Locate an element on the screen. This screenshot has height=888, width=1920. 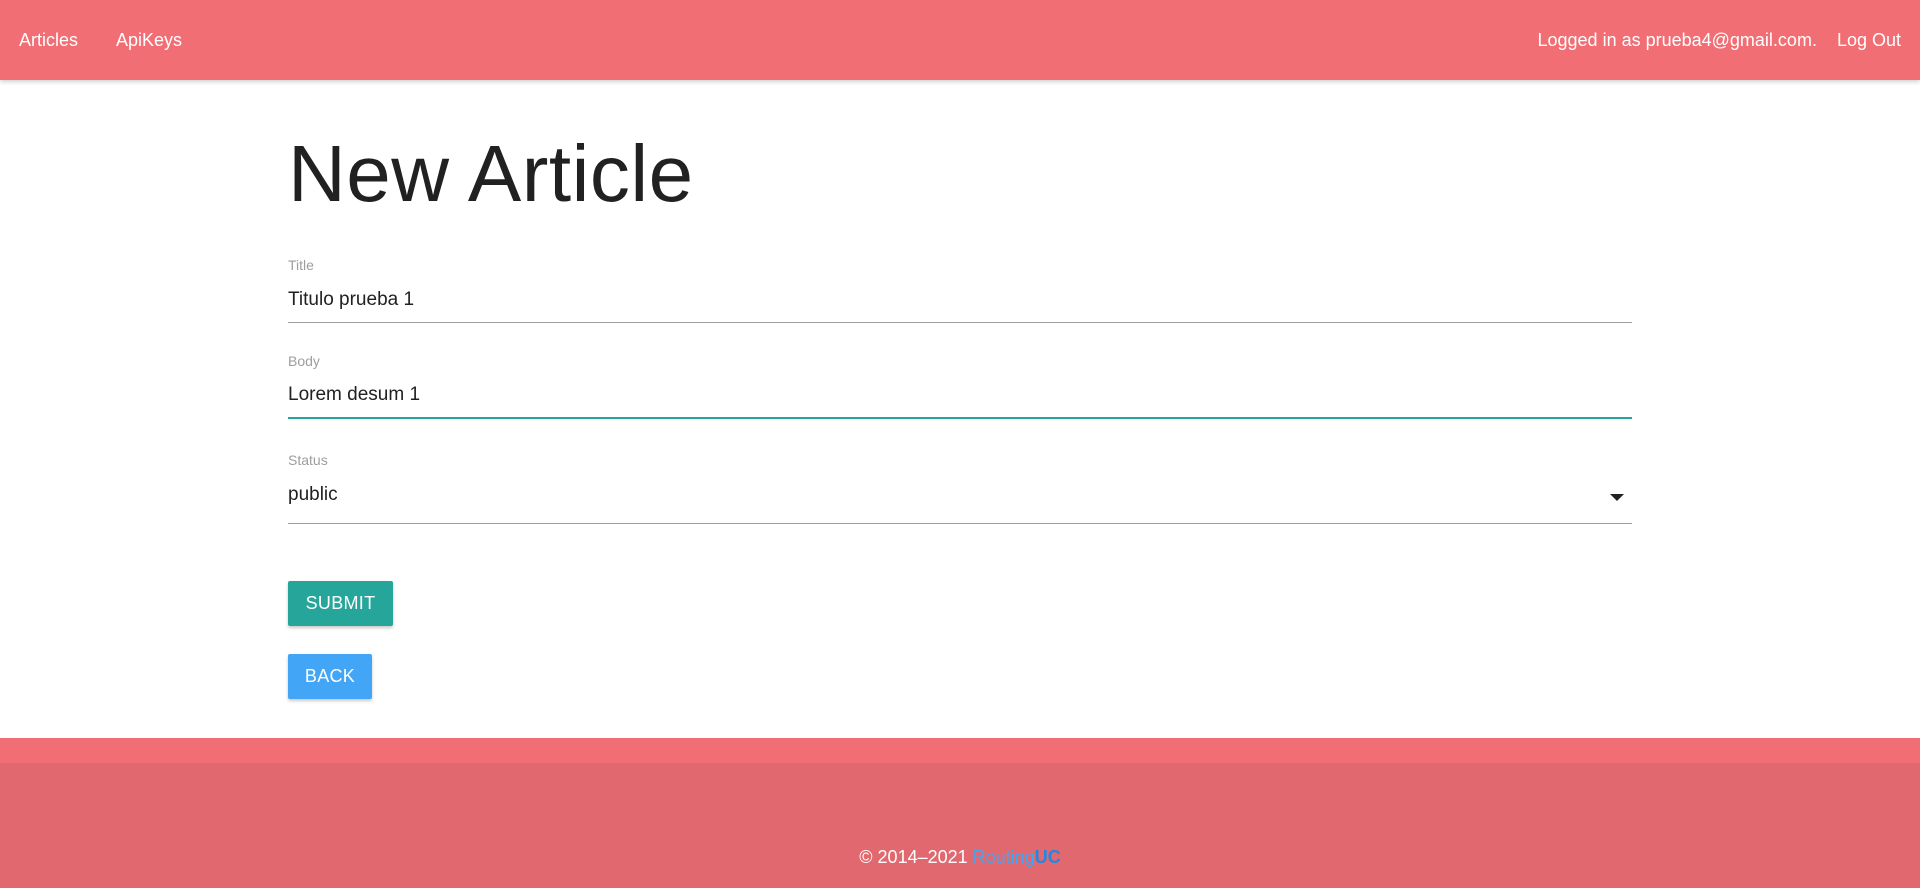
title-label: Title is located at coordinates (301, 265).